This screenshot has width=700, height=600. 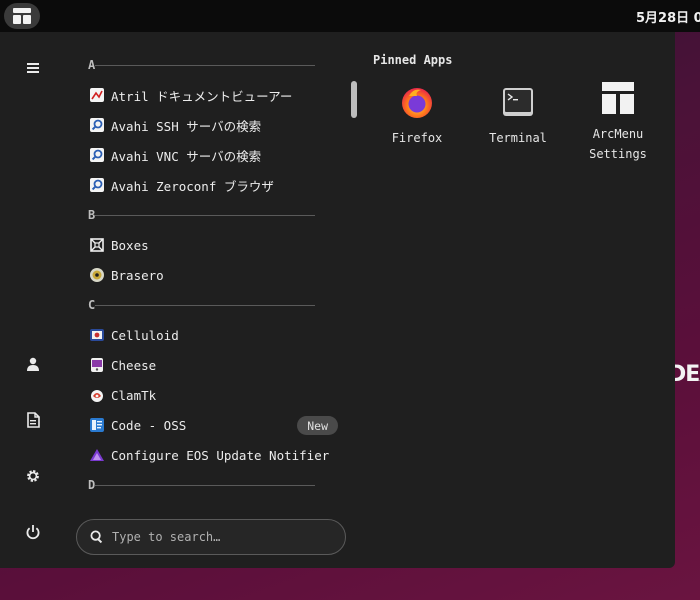 I want to click on arcmenu-icon, so click(x=22, y=16).